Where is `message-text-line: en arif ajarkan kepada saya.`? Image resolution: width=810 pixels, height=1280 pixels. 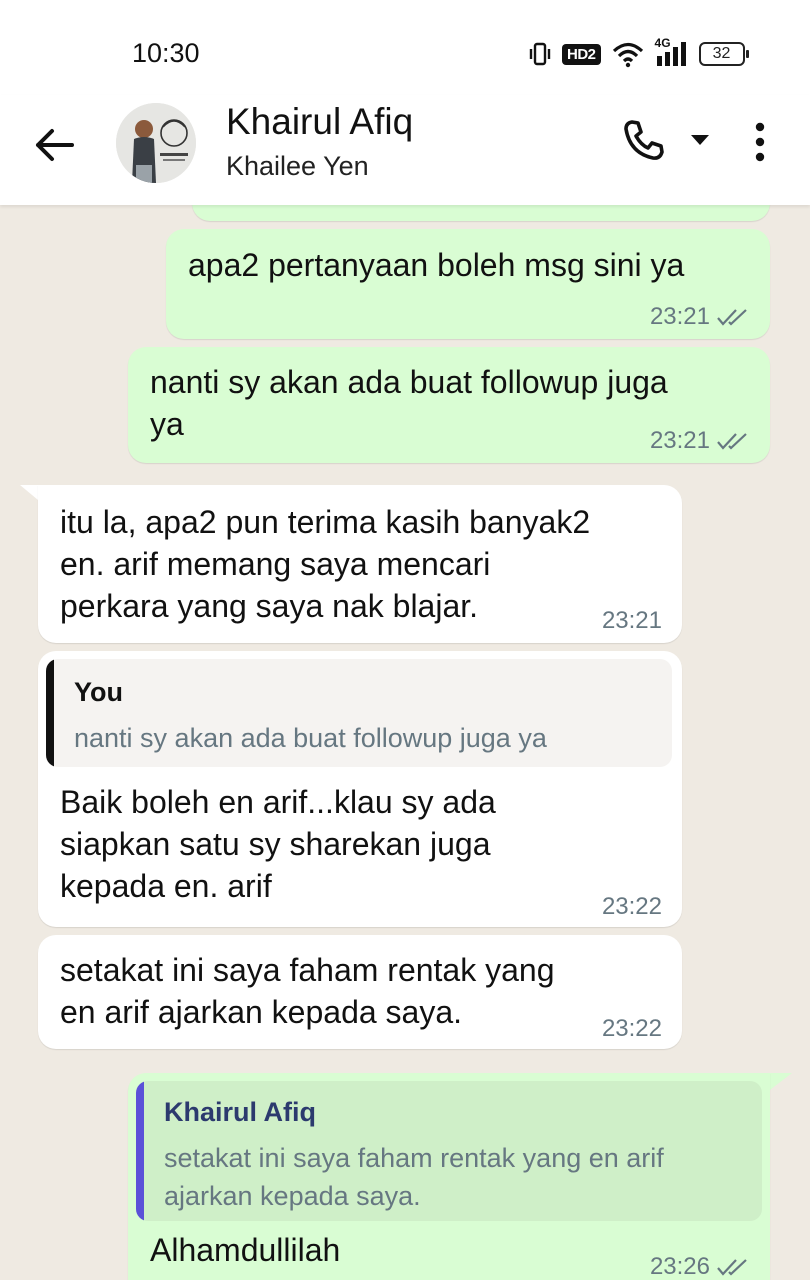 message-text-line: en arif ajarkan kepada saya. is located at coordinates (261, 1012).